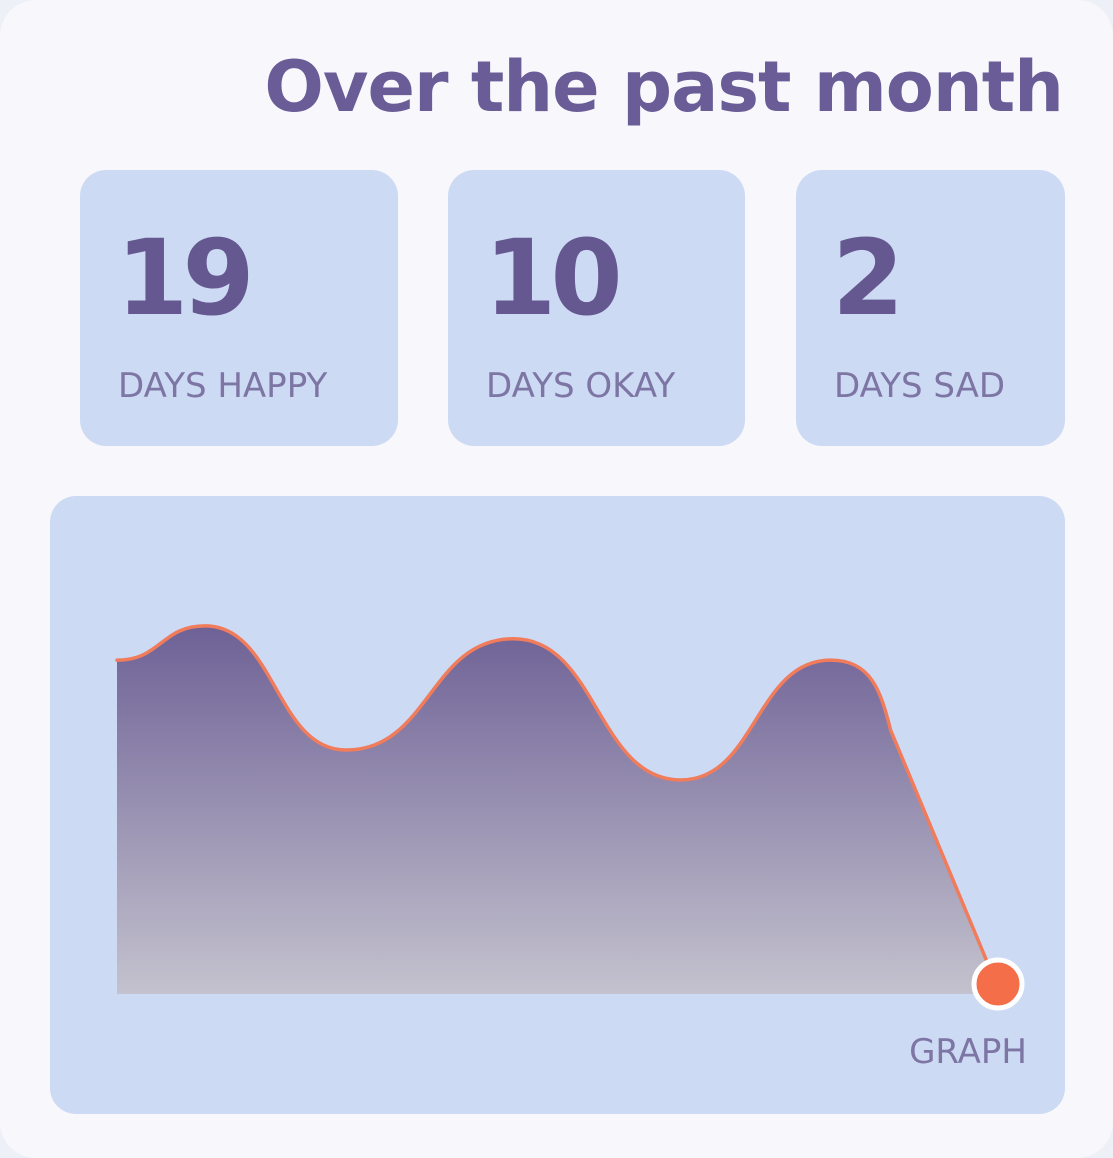  Describe the element at coordinates (968, 1052) in the screenshot. I see `graph-label: GRAPH` at that location.